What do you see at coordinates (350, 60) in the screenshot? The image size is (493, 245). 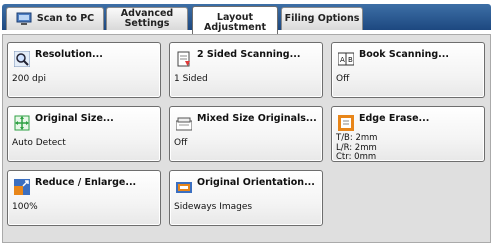 I see `svg-text: B` at bounding box center [350, 60].